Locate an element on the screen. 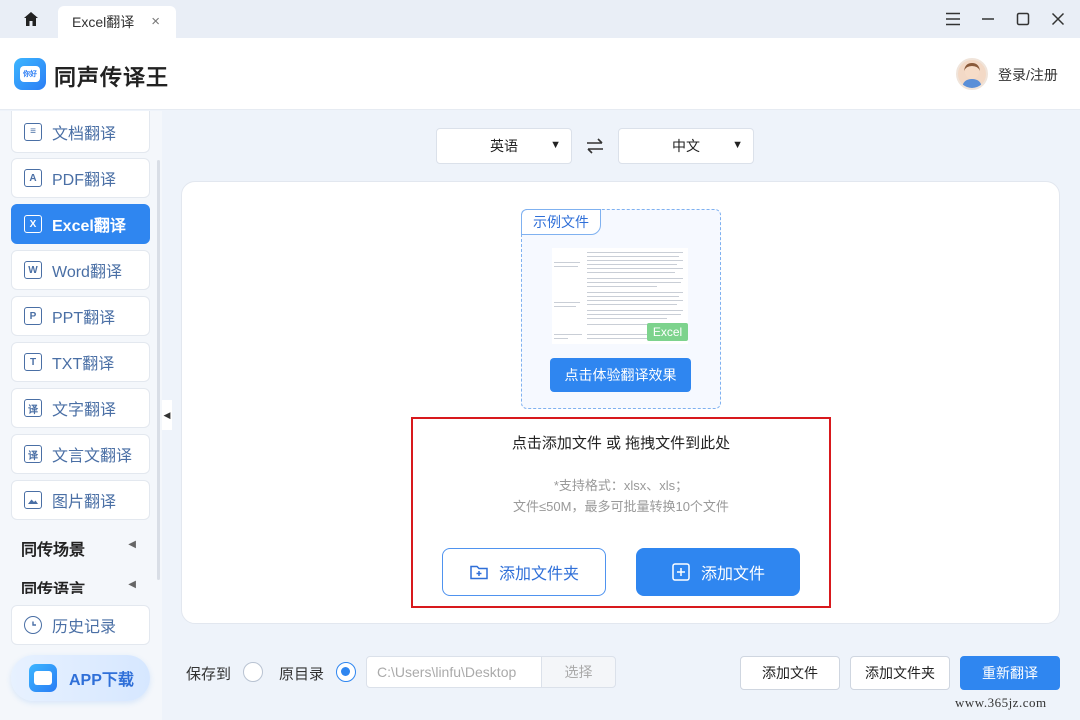 This screenshot has width=1080, height=720. bottom-add-folder-button: 添加文件夹 is located at coordinates (900, 673).